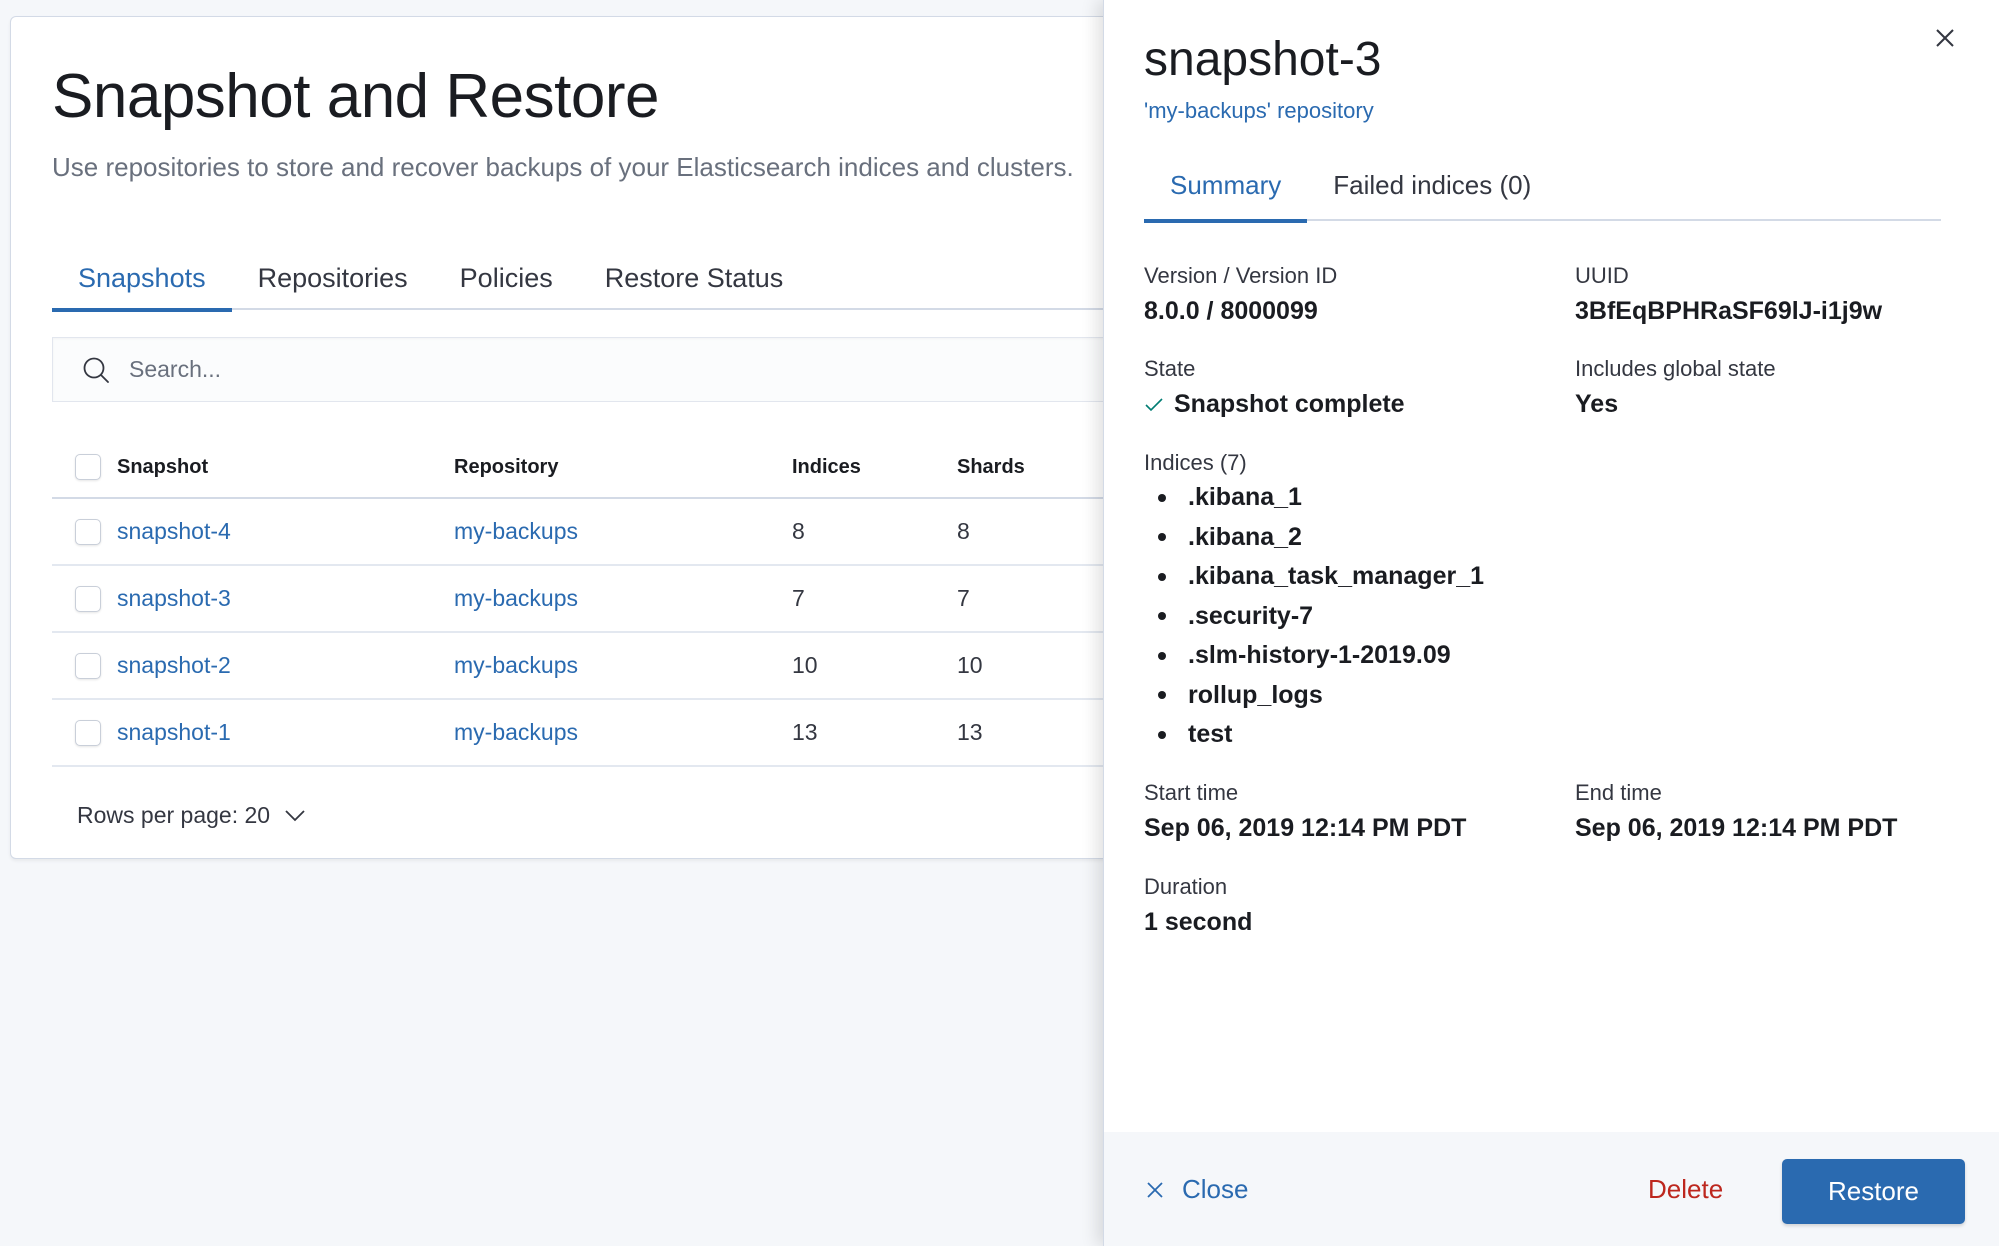  Describe the element at coordinates (1195, 462) in the screenshot. I see `field-label: Indices (7)` at that location.